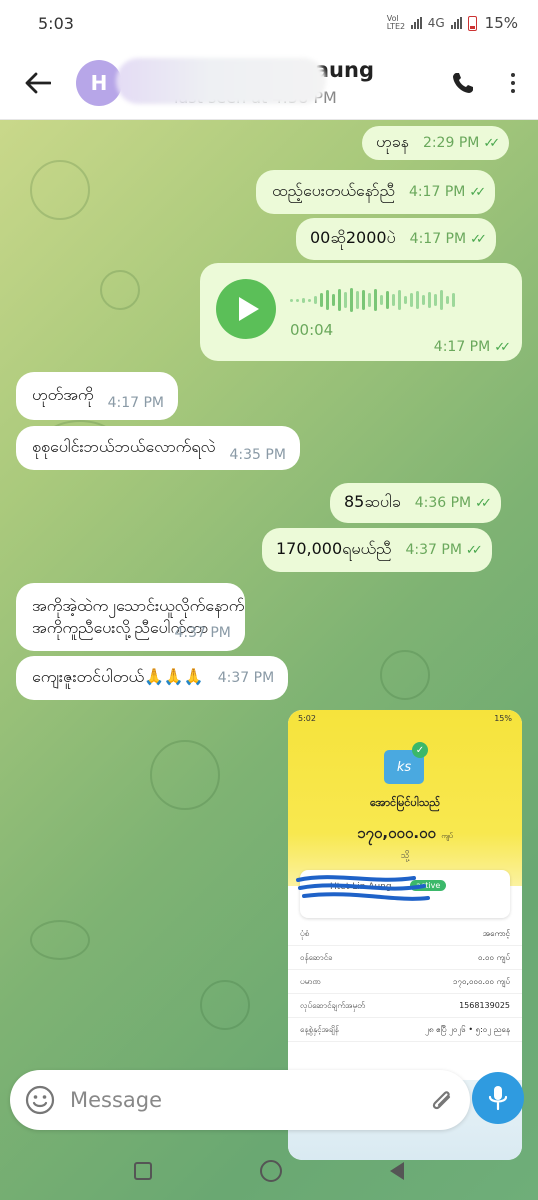  Describe the element at coordinates (405, 934) in the screenshot. I see `receipt-row: ပုံစံ အကောင့်` at that location.